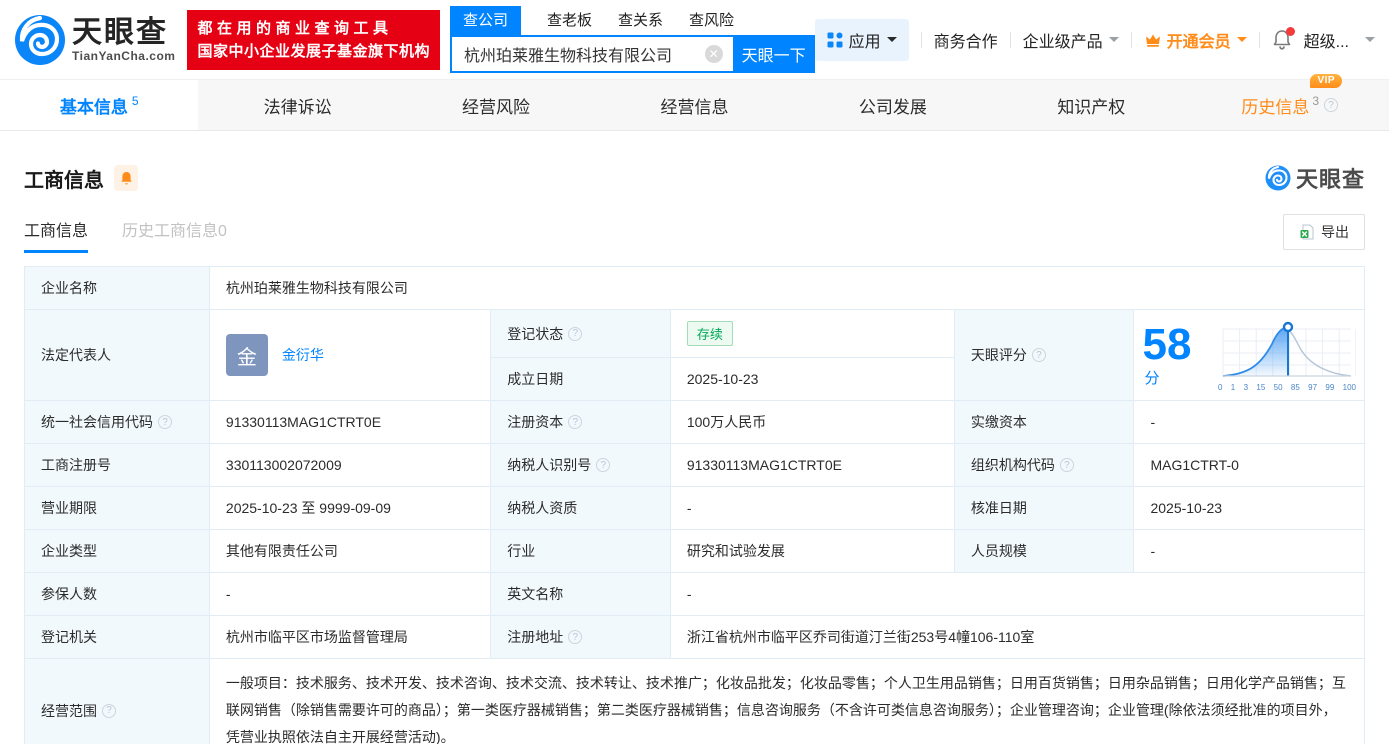  I want to click on company-type-label: 企业类型, so click(117, 551).